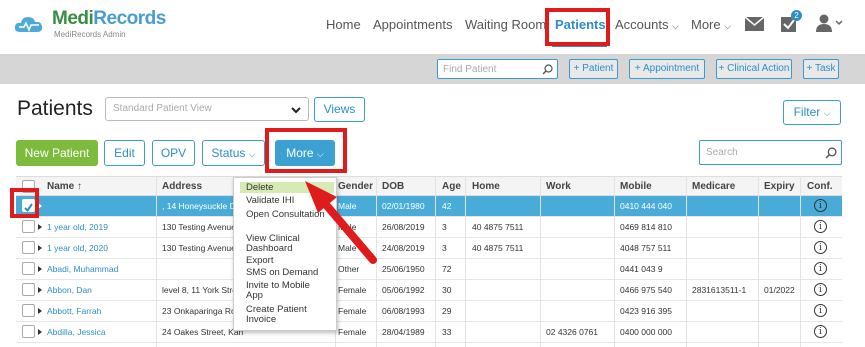  I want to click on chevron-down-icon: ⌵, so click(728, 26).